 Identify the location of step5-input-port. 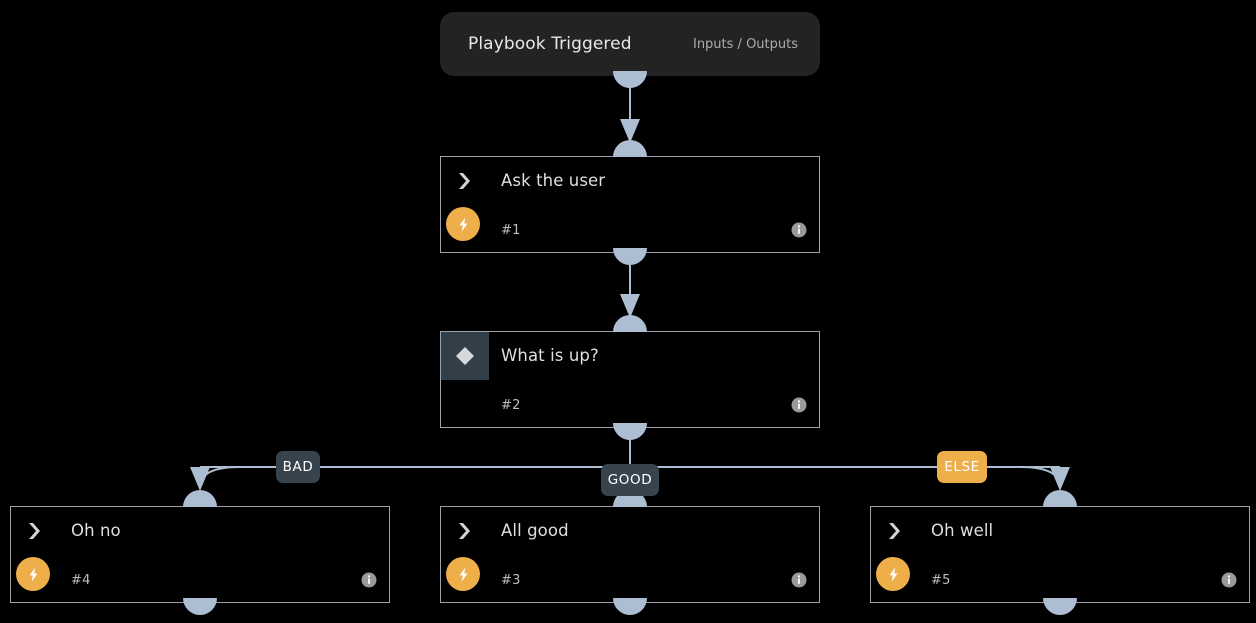
(1060, 498).